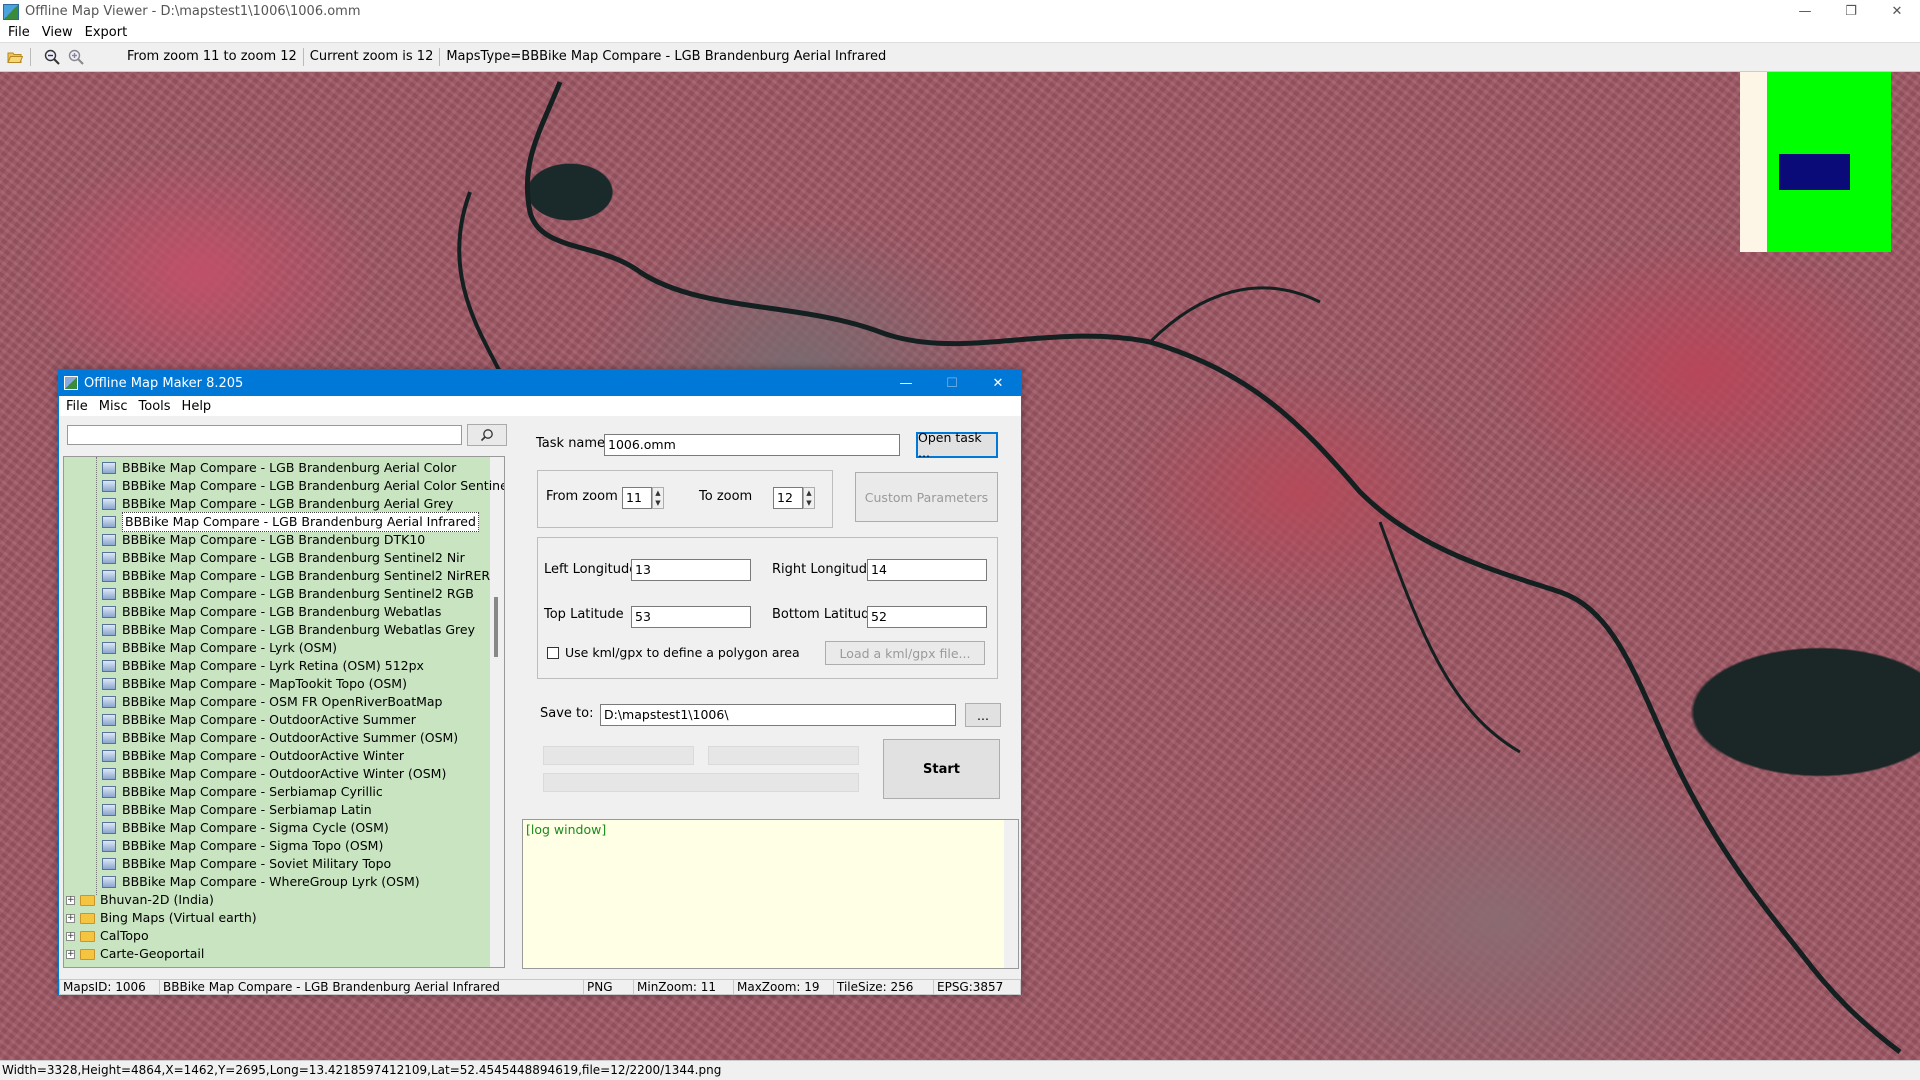 The width and height of the screenshot is (1920, 1080). I want to click on tree-folder: + Bing Maps (Virtual earth), so click(161, 918).